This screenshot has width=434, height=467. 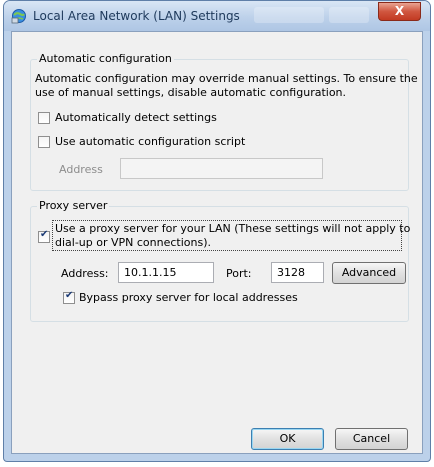 What do you see at coordinates (150, 142) in the screenshot?
I see `use-config-script-label: Use automatic configuration script` at bounding box center [150, 142].